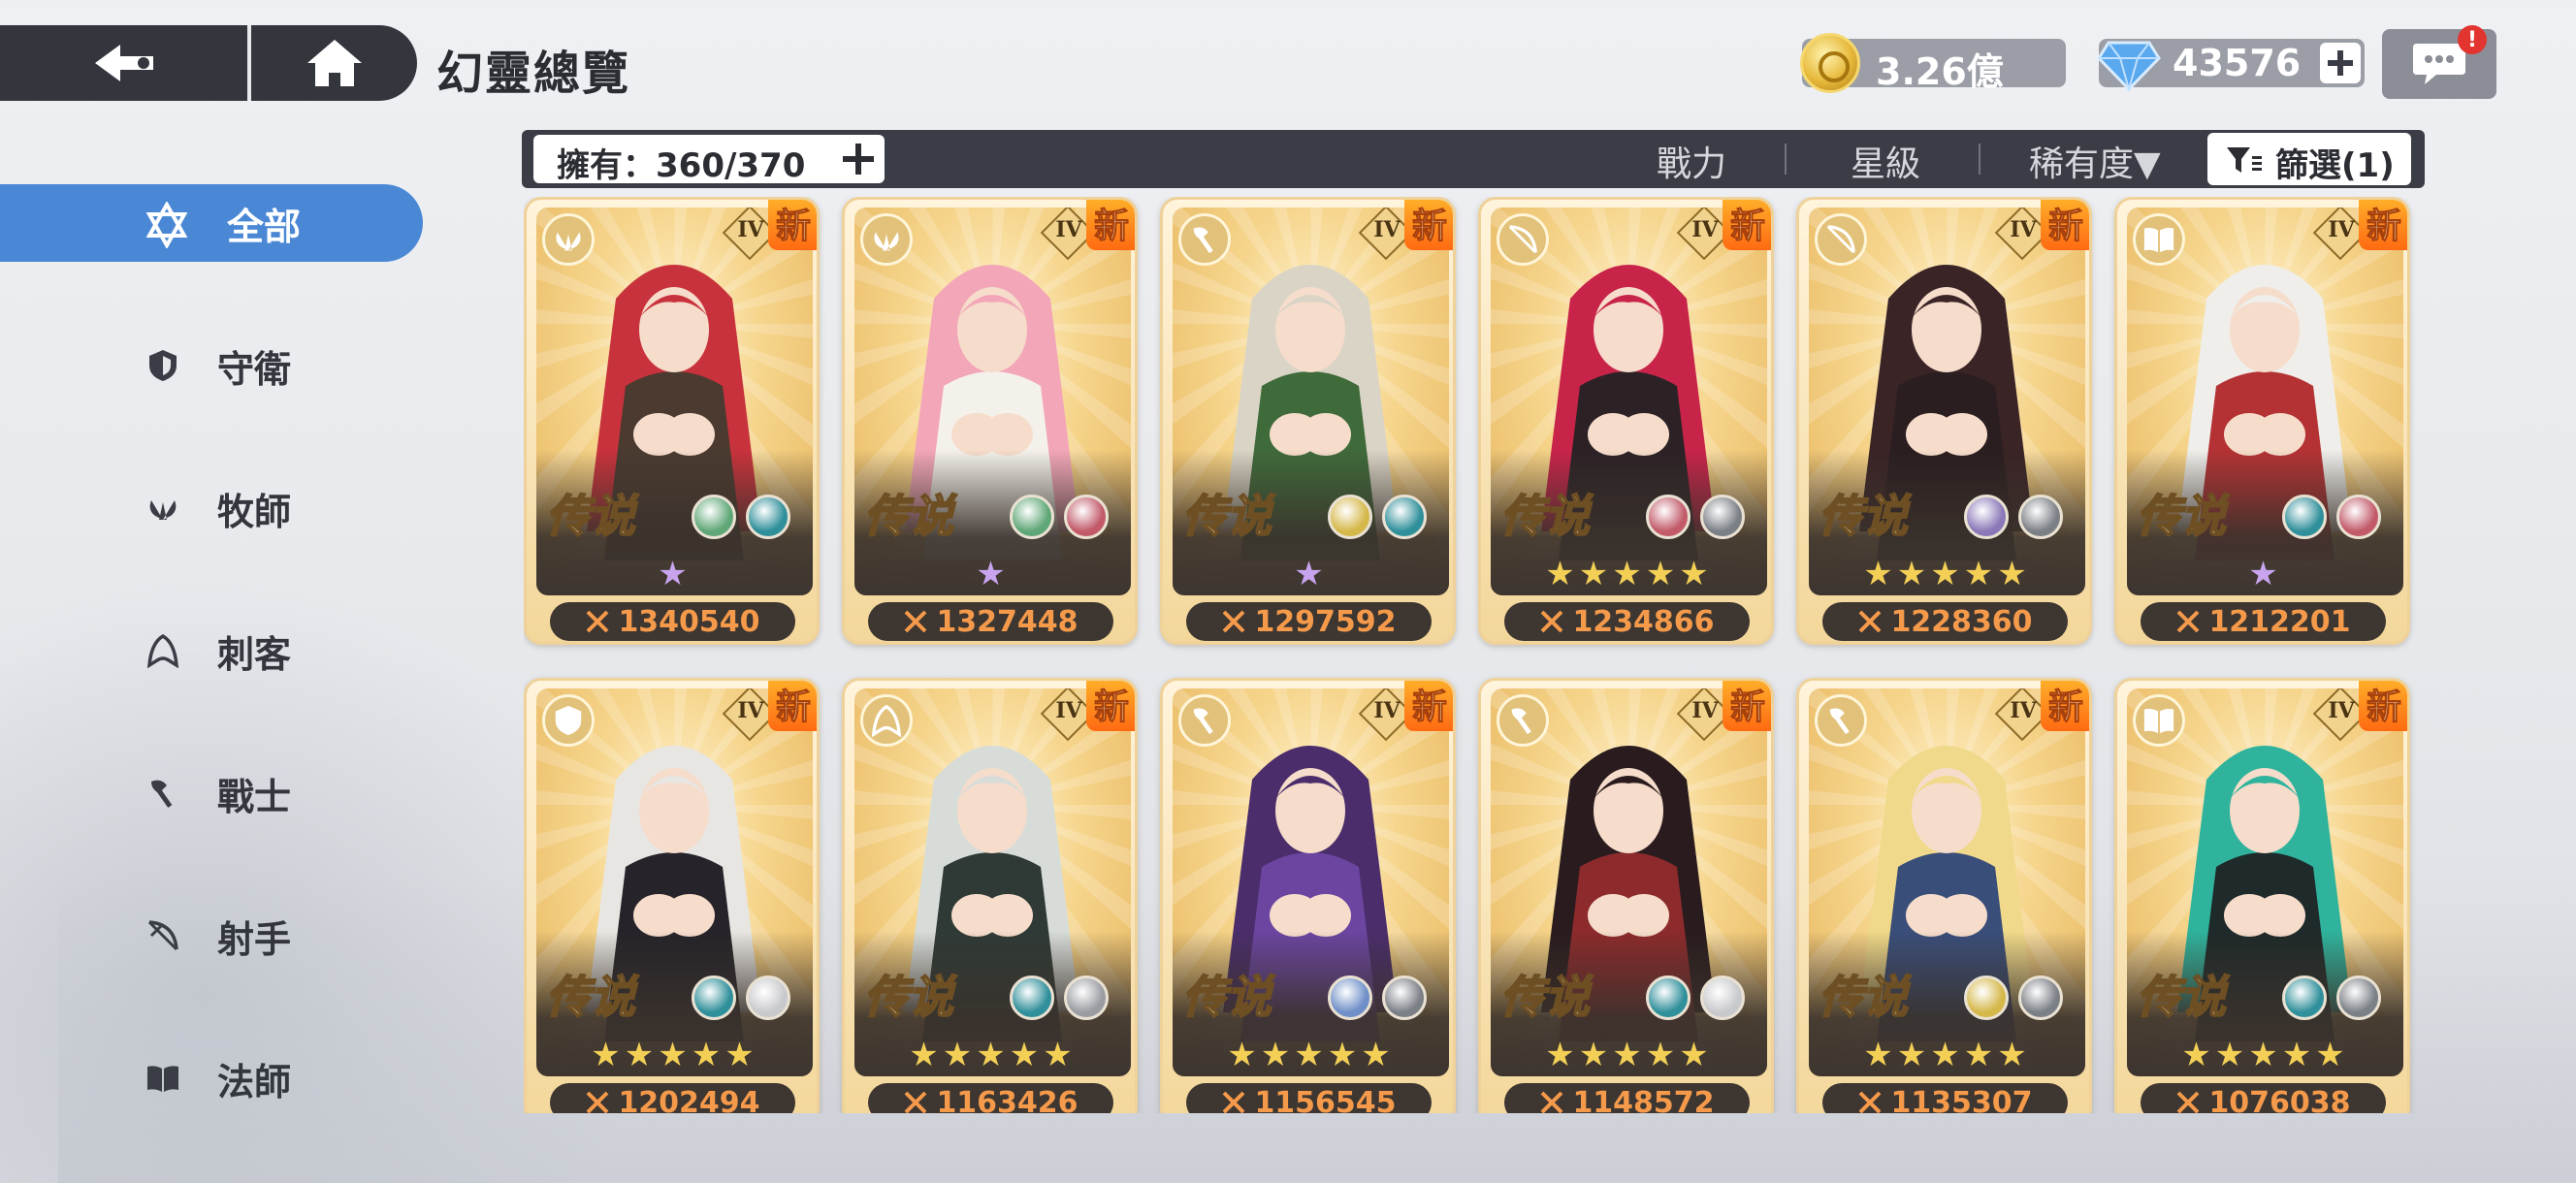  I want to click on combat-power: 1234866, so click(1627, 621).